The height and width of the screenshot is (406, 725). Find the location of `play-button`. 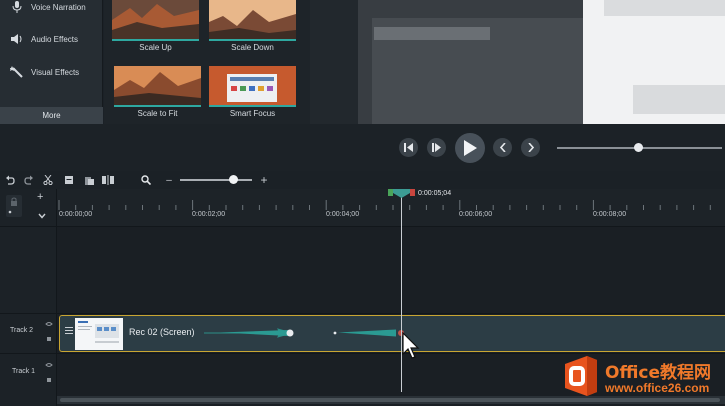

play-button is located at coordinates (470, 148).